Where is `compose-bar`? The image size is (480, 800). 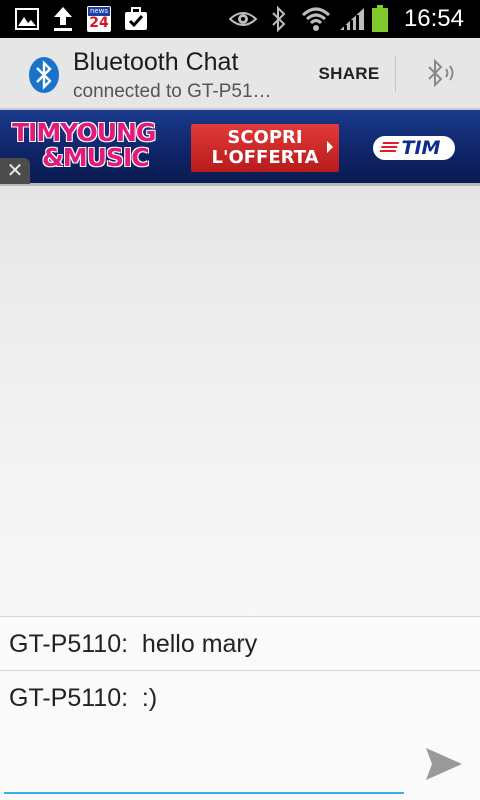
compose-bar is located at coordinates (240, 762).